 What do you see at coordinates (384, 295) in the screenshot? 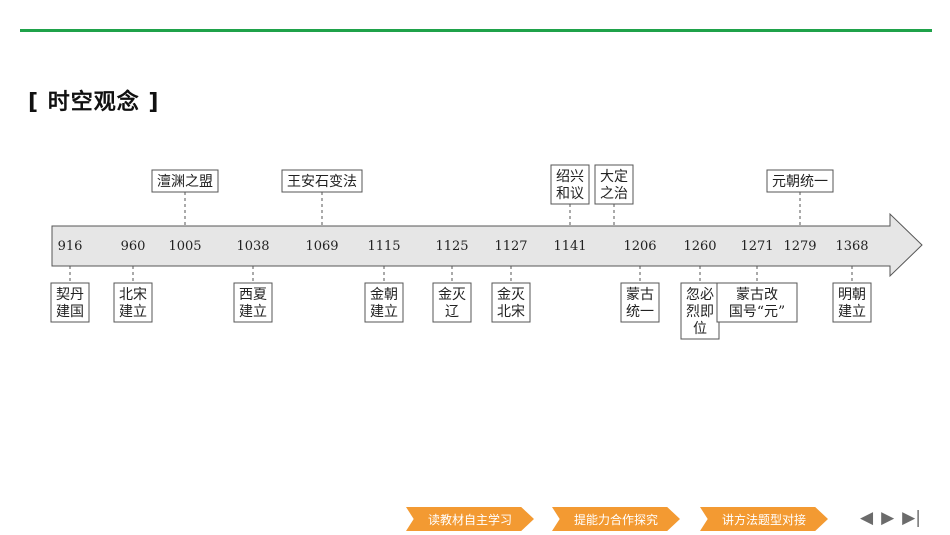
I see `event-label: 金朝` at bounding box center [384, 295].